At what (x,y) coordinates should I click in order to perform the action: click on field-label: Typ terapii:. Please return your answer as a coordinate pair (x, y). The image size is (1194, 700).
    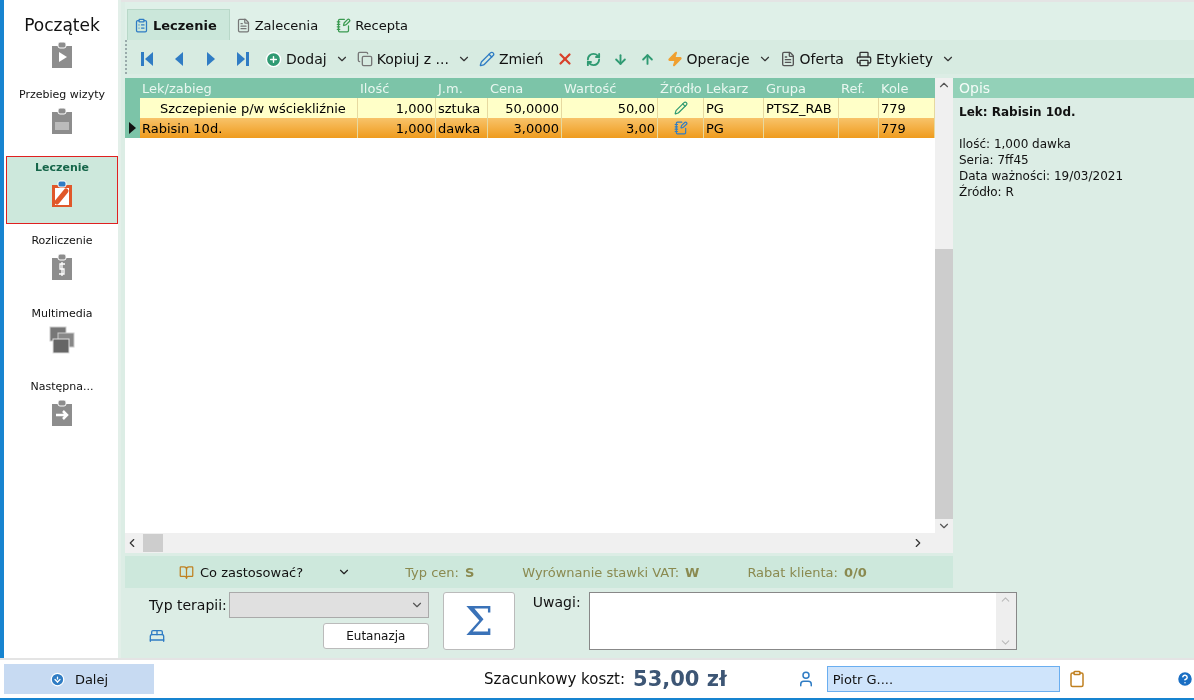
    Looking at the image, I should click on (188, 605).